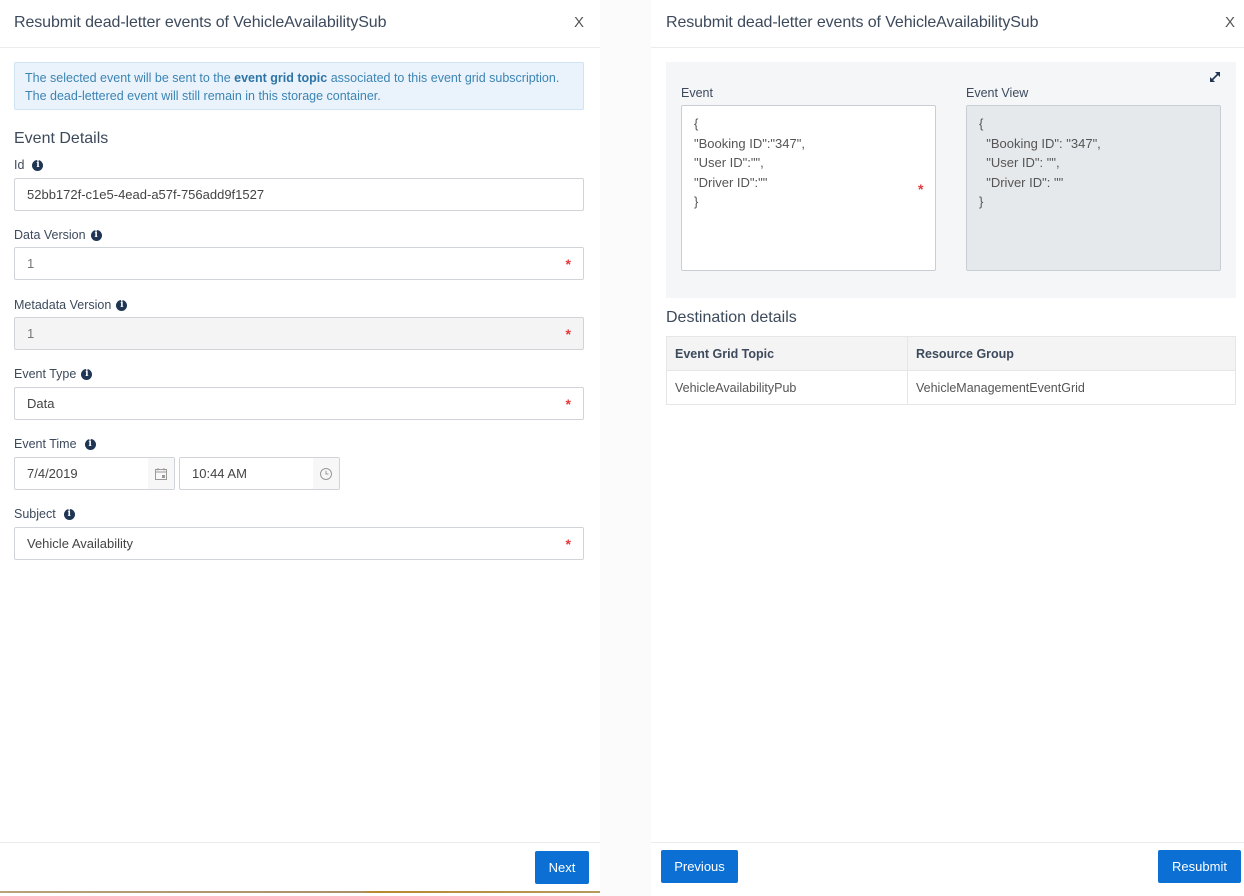  Describe the element at coordinates (55, 444) in the screenshot. I see `event-time-label: Event Time i` at that location.